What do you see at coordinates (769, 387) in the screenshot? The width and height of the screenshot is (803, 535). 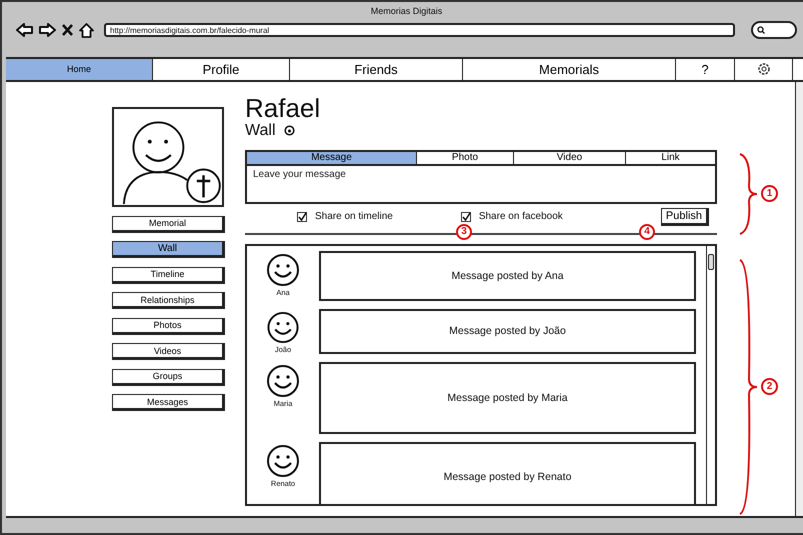 I see `annotation-marker: 2` at bounding box center [769, 387].